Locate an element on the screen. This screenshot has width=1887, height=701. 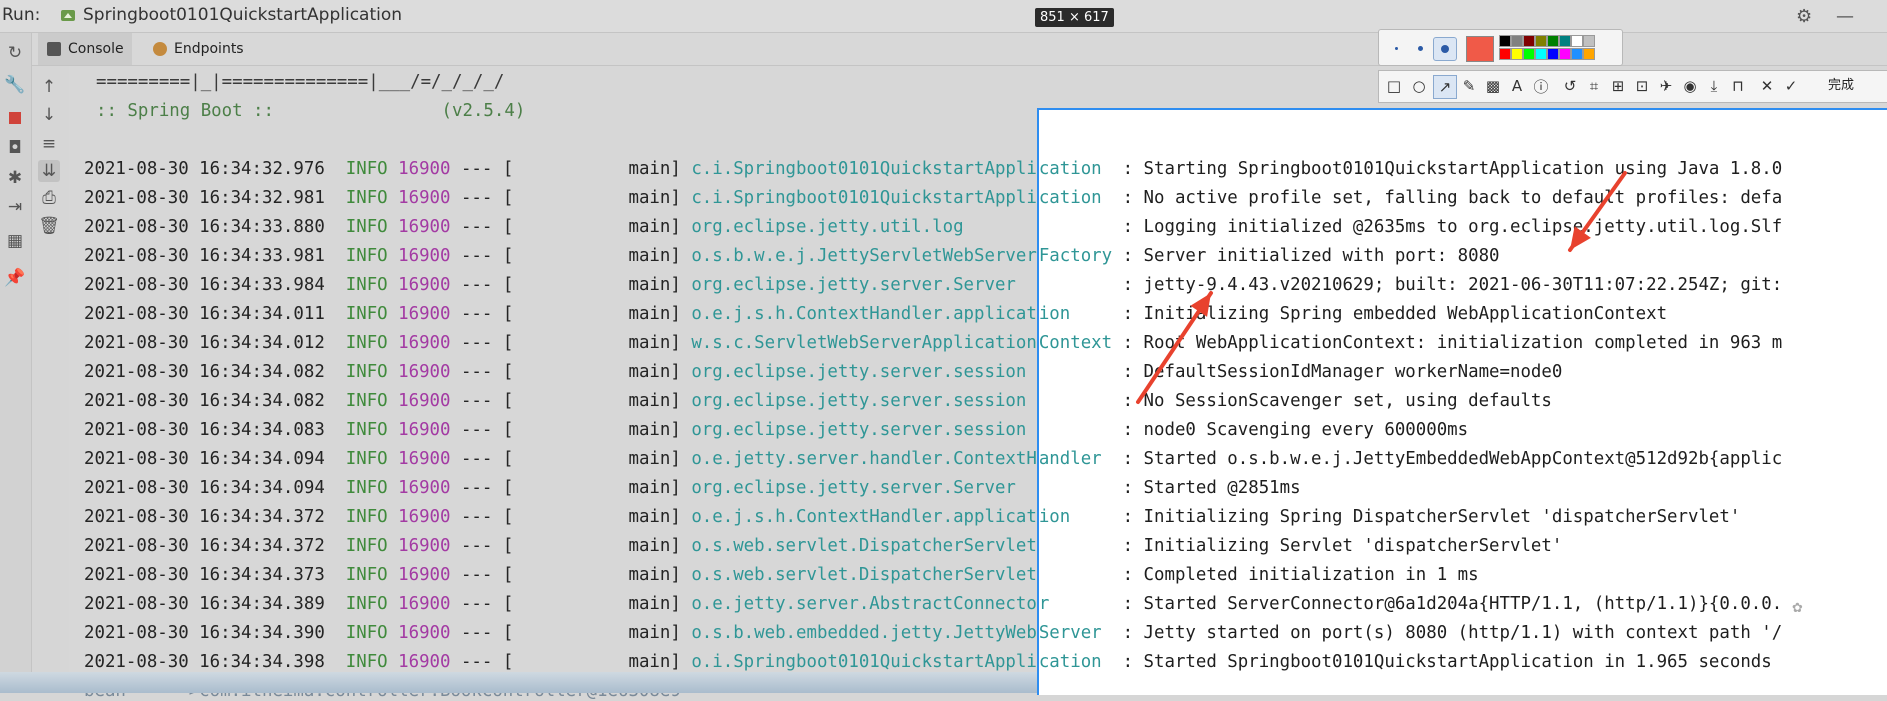
down-arrow-icon: ↓ is located at coordinates (49, 115).